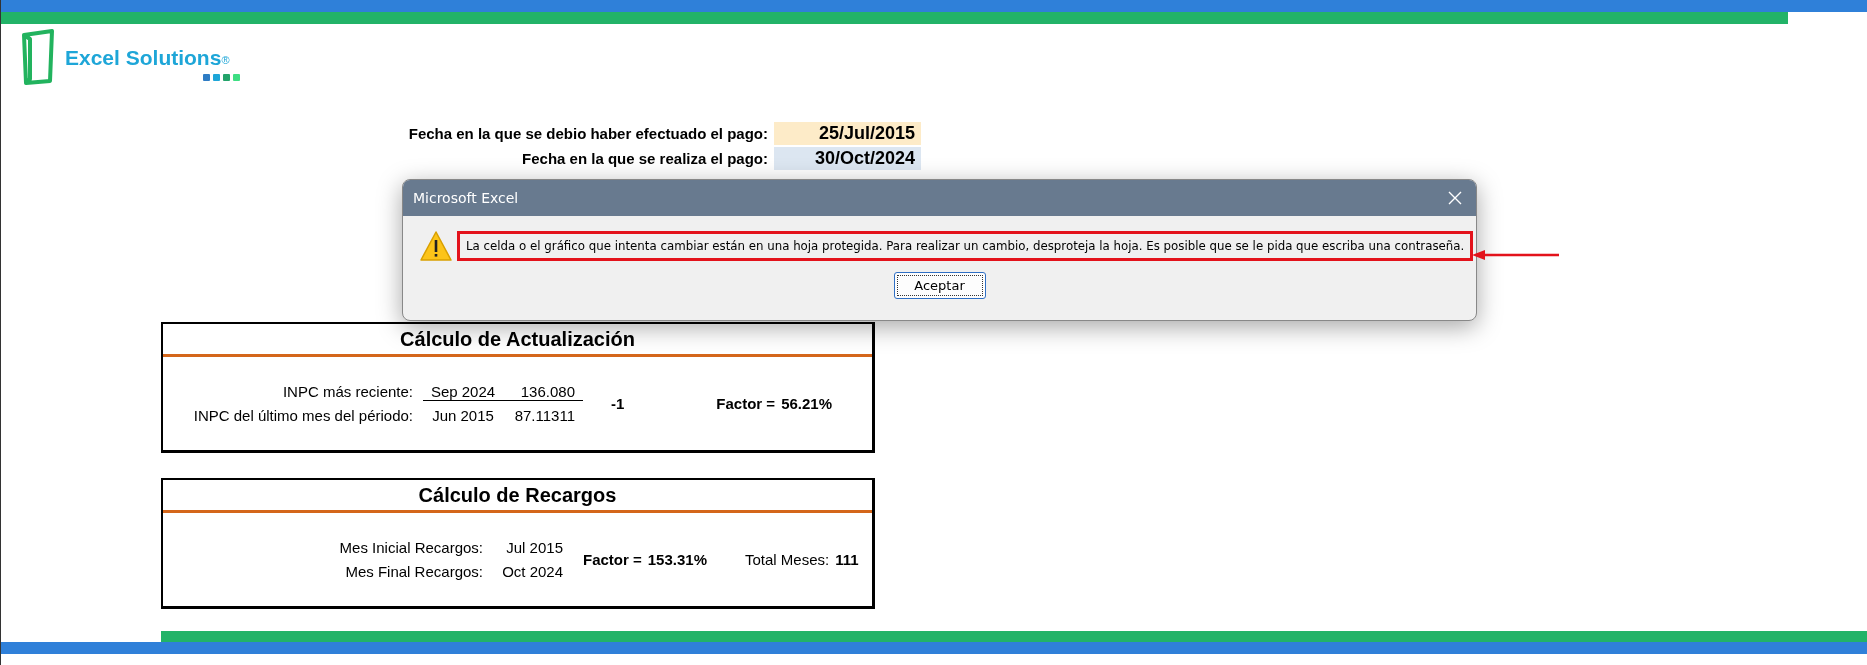 This screenshot has height=665, width=1867. Describe the element at coordinates (532, 571) in the screenshot. I see `month-value: Oct 2024` at that location.